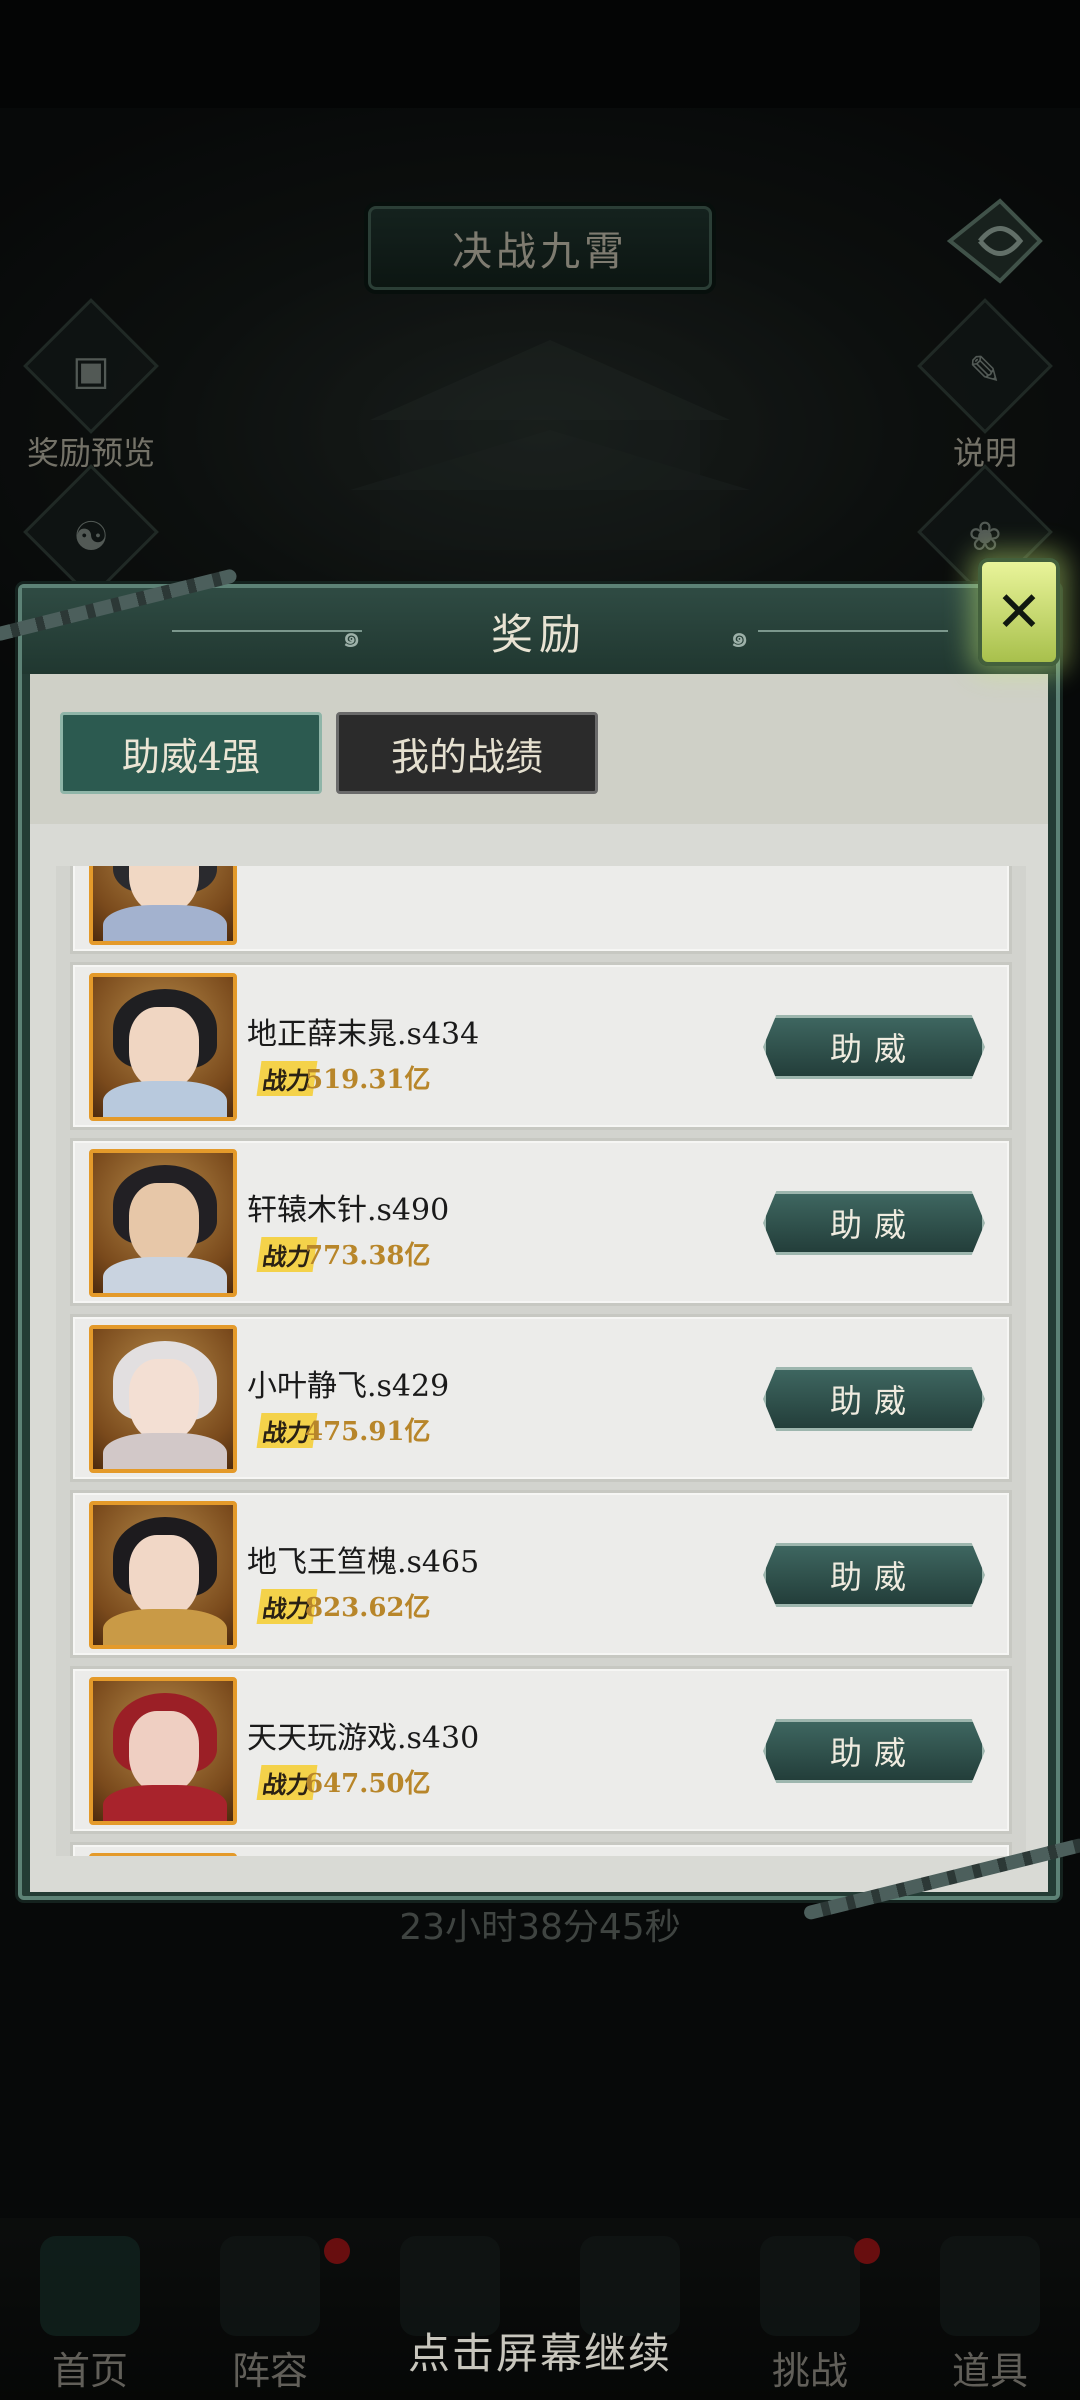  I want to click on power-value: 475.91亿, so click(368, 1432).